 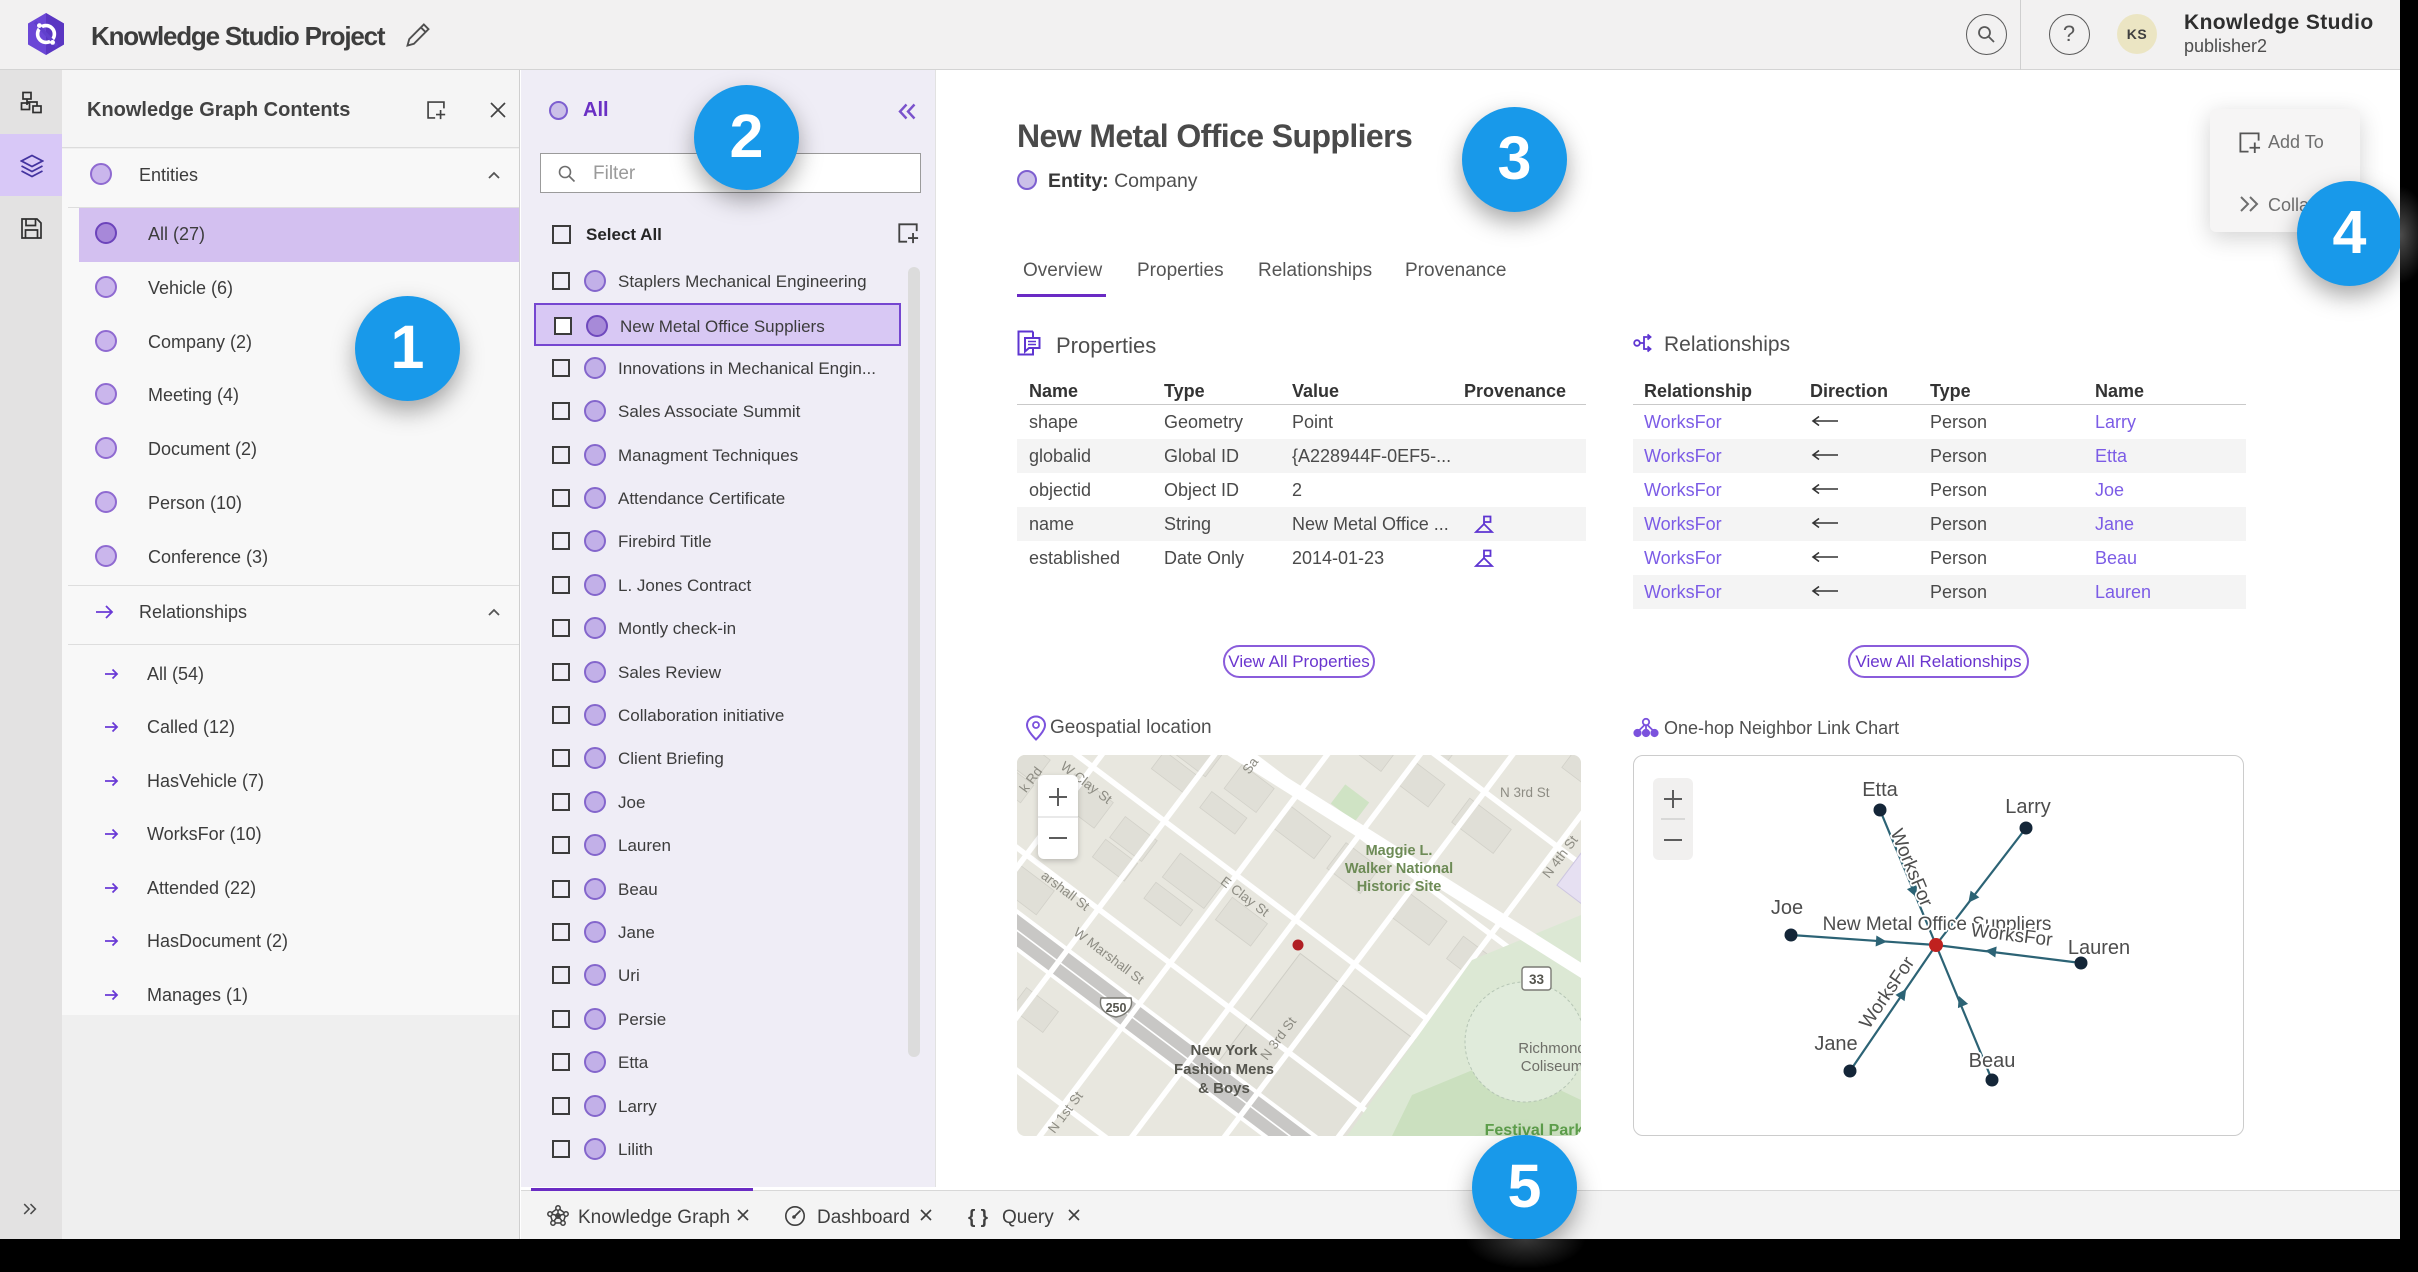 What do you see at coordinates (1525, 792) in the screenshot?
I see `svg-text: N 3rd St` at bounding box center [1525, 792].